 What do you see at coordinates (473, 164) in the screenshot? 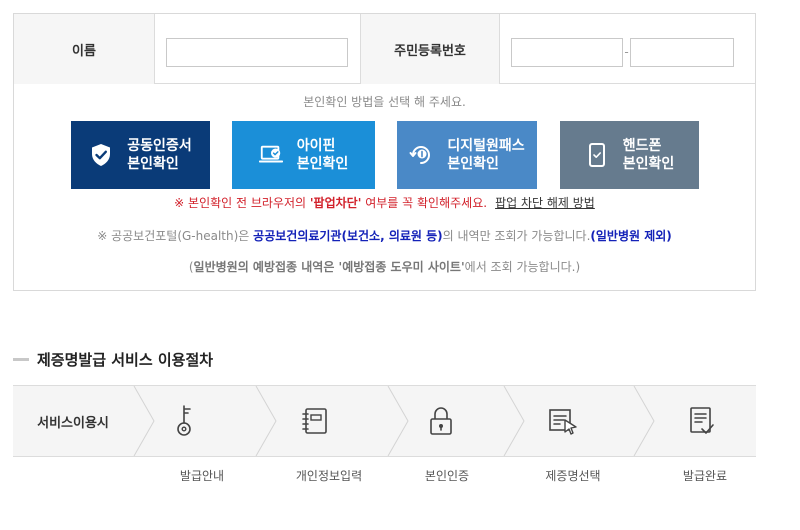
I see `digital-onepass-line2: 본인확인` at bounding box center [473, 164].